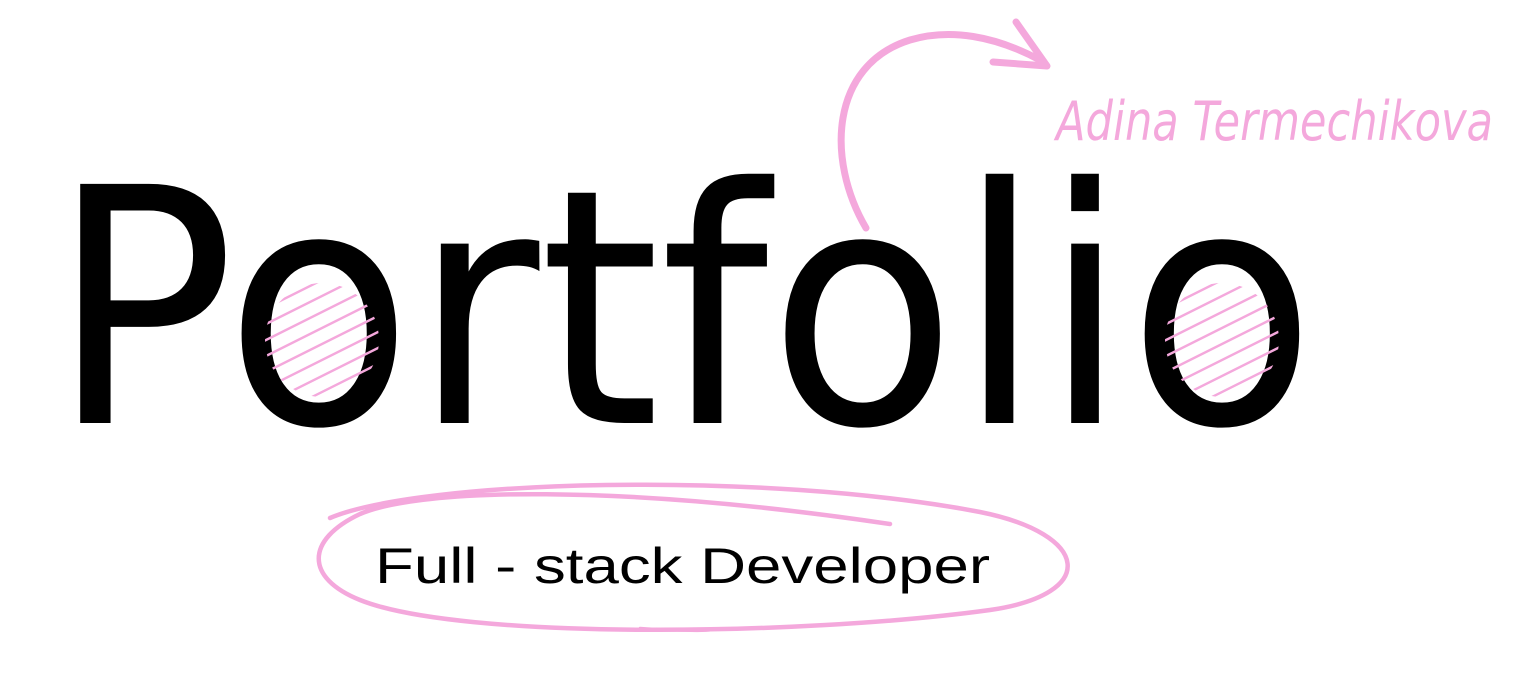  What do you see at coordinates (1273, 121) in the screenshot?
I see `author-name: Adina Termechikova` at bounding box center [1273, 121].